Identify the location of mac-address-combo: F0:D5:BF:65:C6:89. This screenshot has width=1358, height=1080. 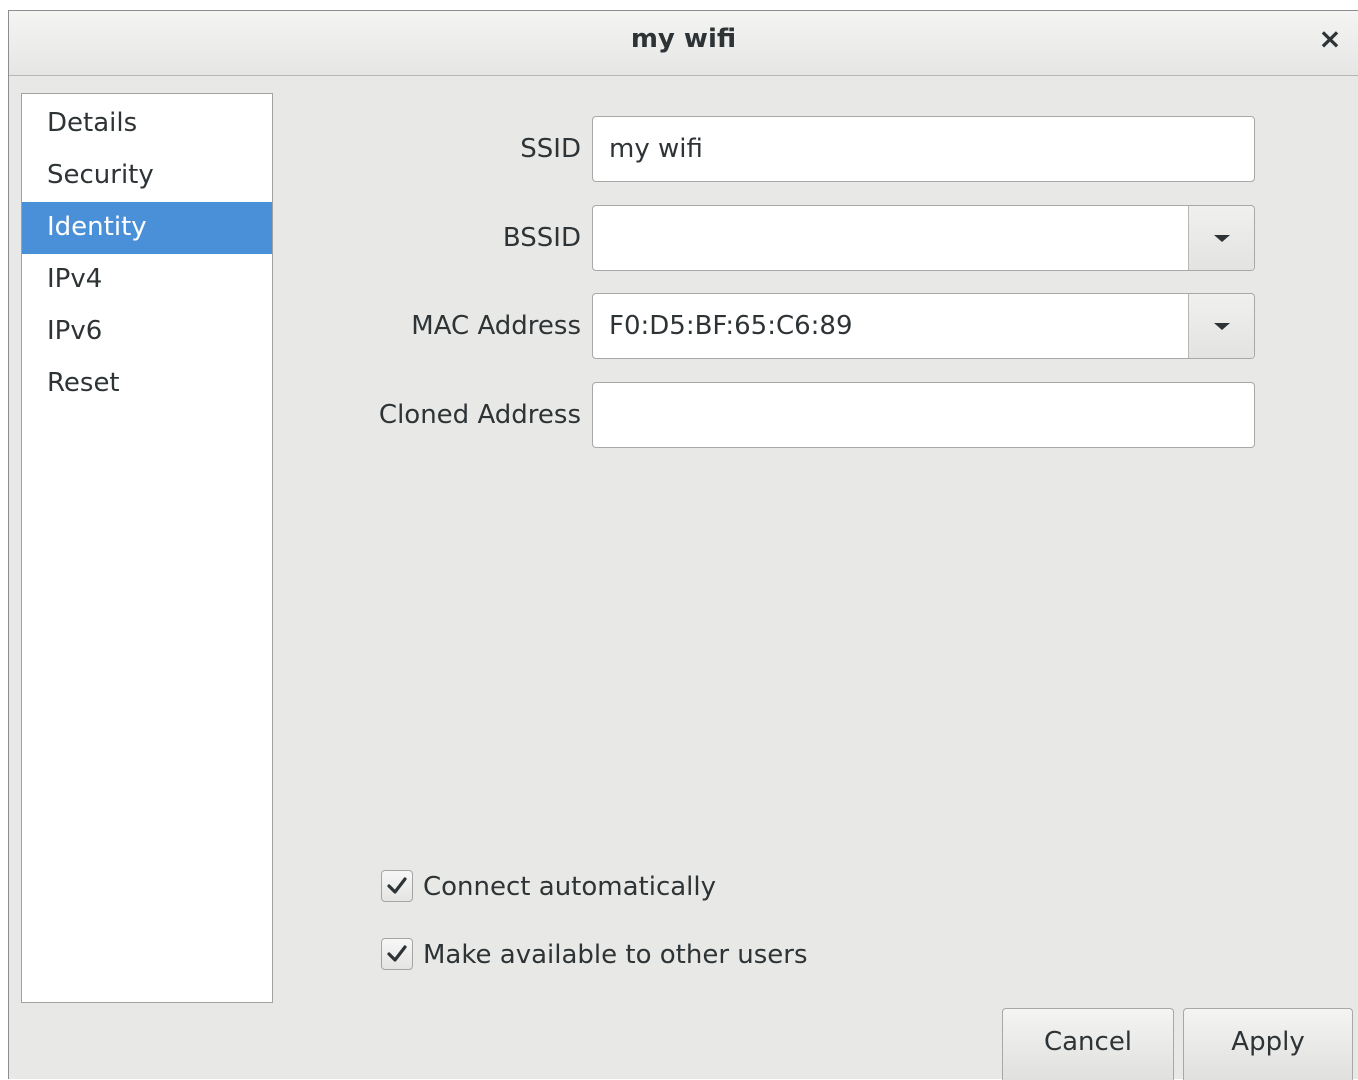
(923, 326).